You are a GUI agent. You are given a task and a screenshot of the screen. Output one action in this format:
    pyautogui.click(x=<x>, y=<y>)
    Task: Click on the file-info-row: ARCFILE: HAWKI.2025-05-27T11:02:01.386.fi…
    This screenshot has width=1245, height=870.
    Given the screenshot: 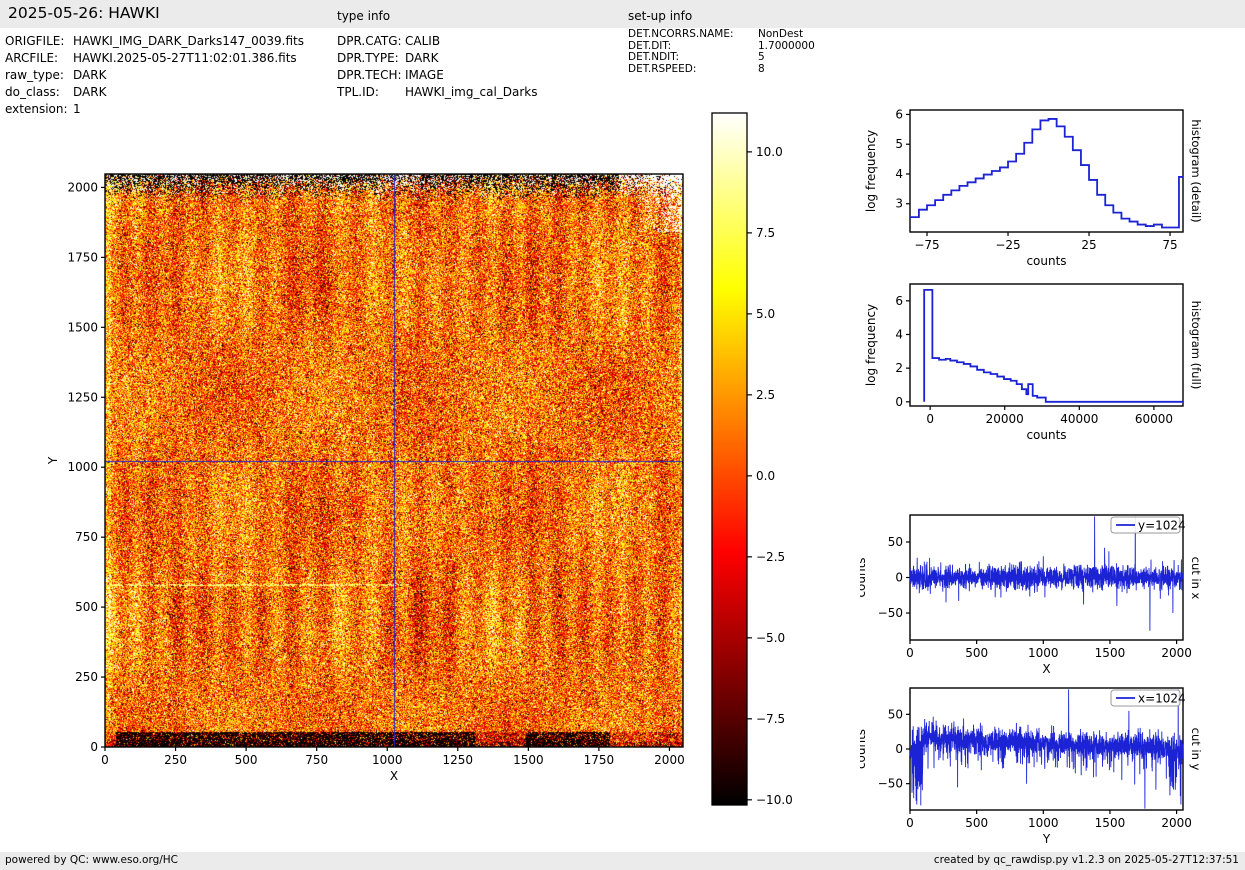 What is the action you would take?
    pyautogui.click(x=154, y=58)
    